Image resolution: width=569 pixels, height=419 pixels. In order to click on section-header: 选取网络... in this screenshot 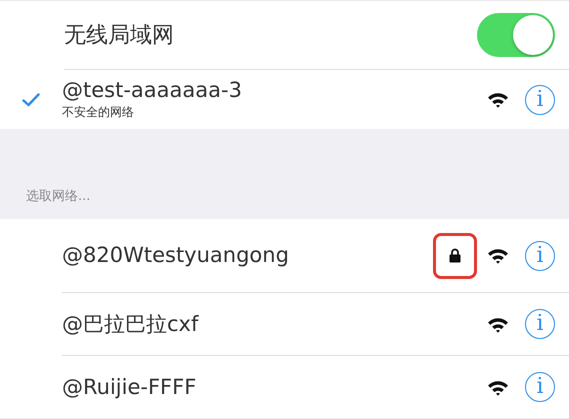, I will do `click(58, 196)`.